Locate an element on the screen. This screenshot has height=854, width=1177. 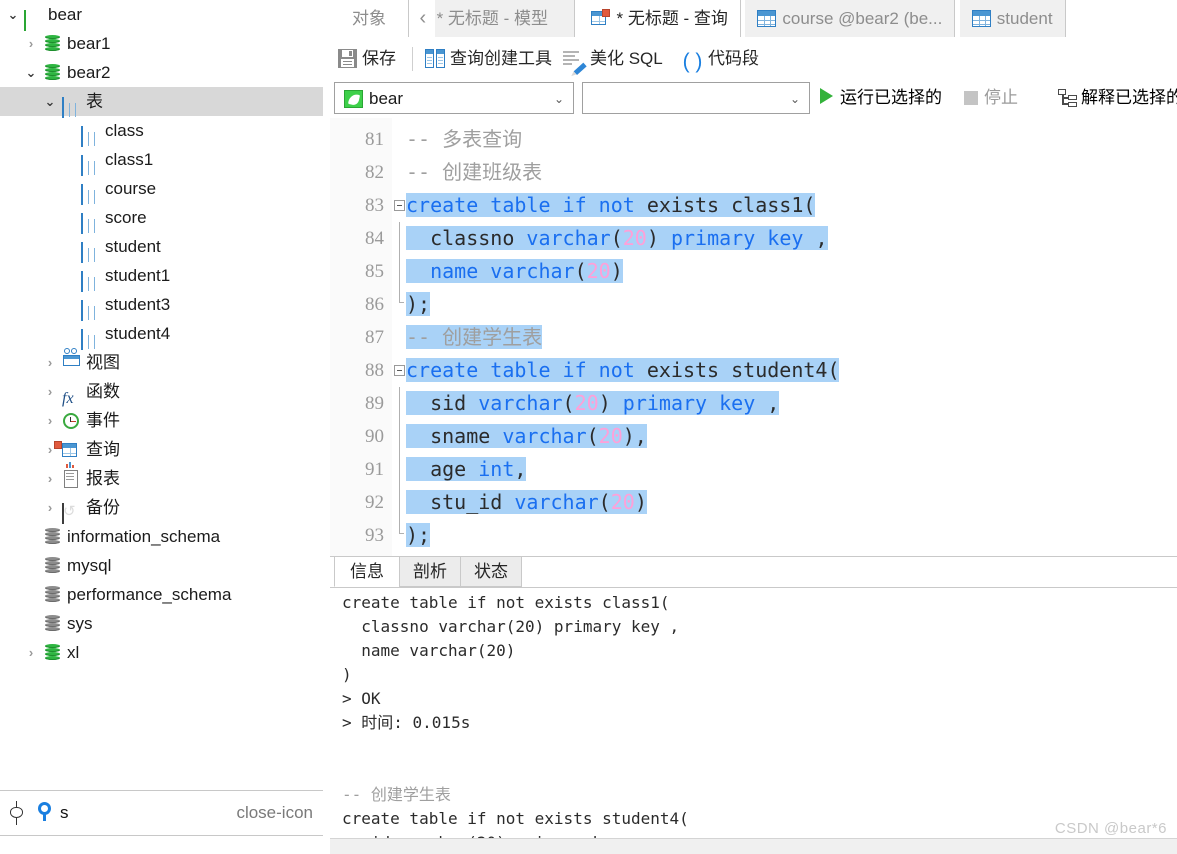
tree-item-course: course is located at coordinates (161, 189).